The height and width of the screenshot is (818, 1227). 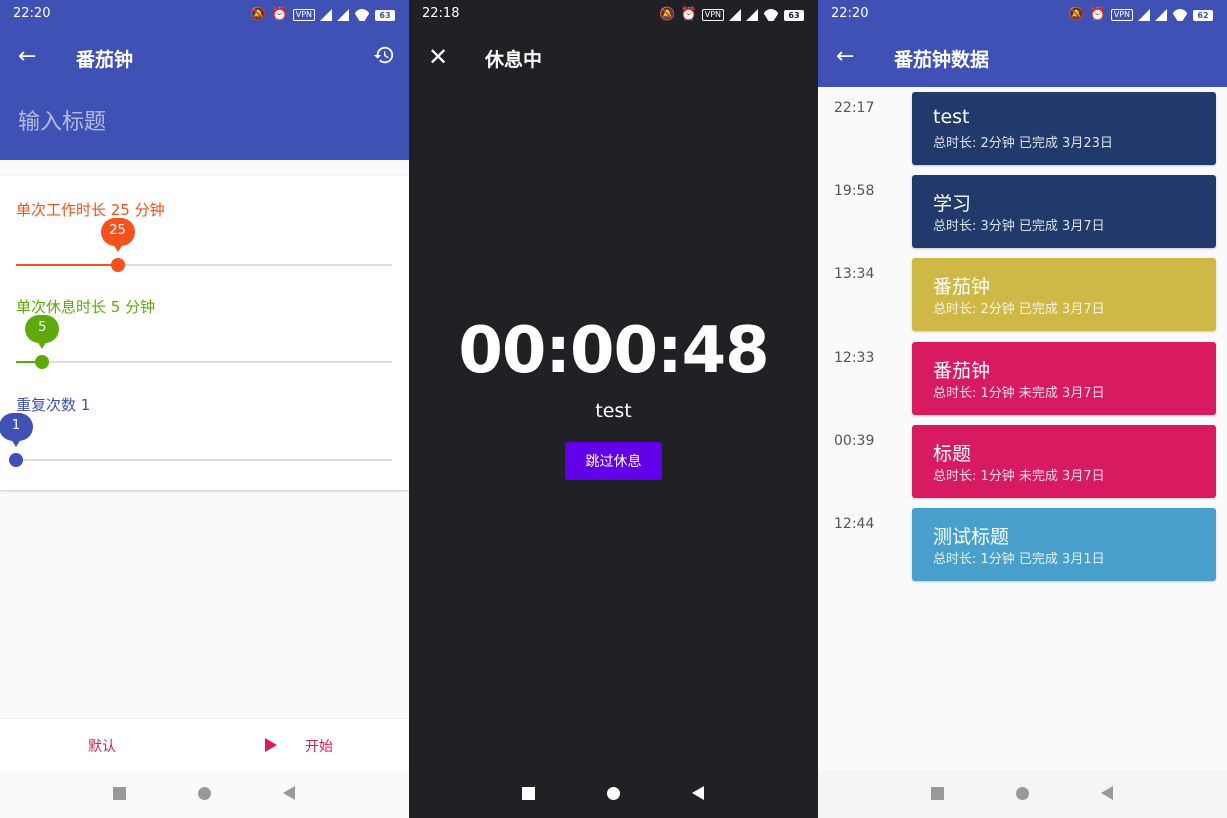 I want to click on history-icon, so click(x=384, y=55).